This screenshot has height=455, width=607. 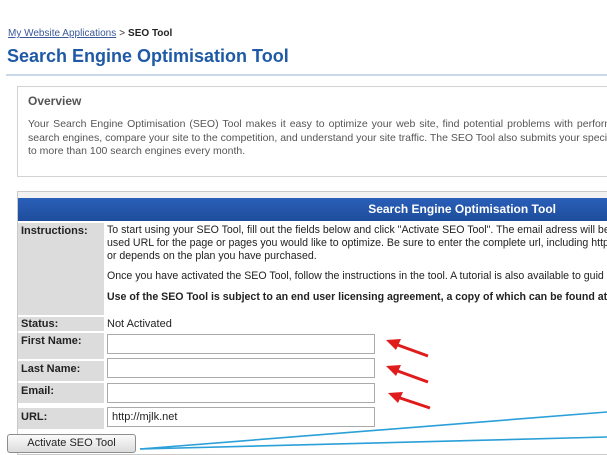 I want to click on url-label: URL:, so click(x=61, y=418).